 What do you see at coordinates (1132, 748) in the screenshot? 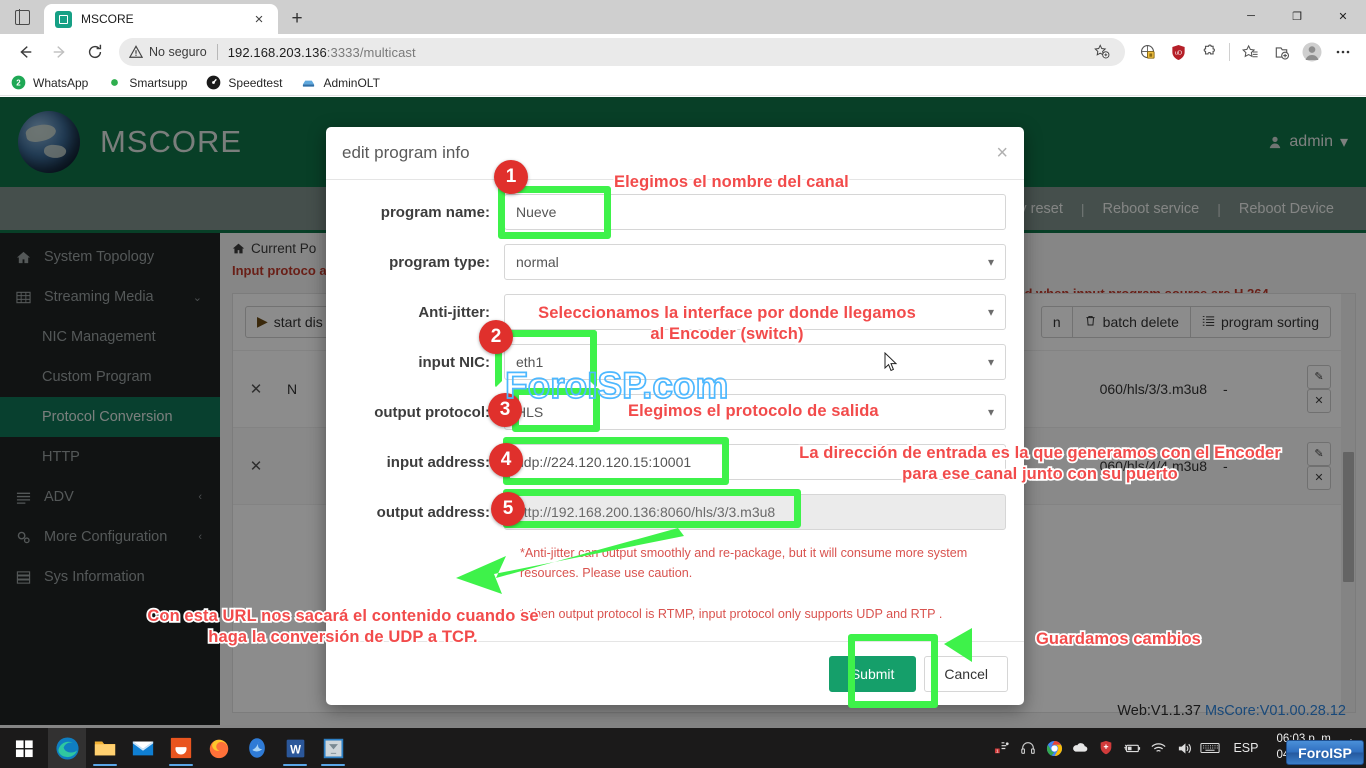
I see `battery-icon` at bounding box center [1132, 748].